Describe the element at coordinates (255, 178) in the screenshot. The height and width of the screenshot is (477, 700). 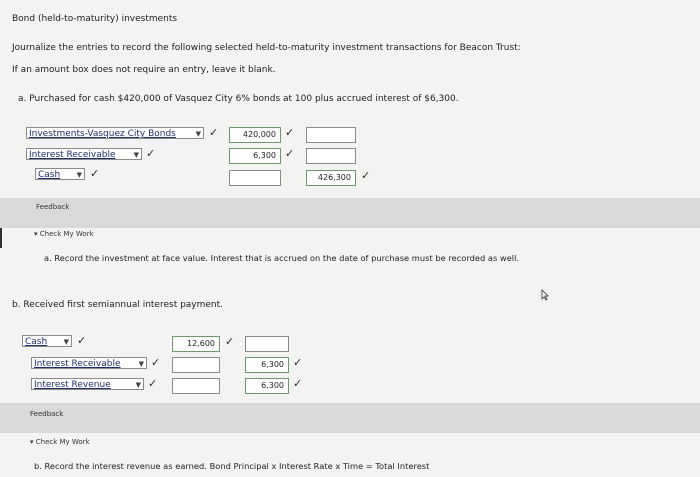
I see `debit-amount-a3` at that location.